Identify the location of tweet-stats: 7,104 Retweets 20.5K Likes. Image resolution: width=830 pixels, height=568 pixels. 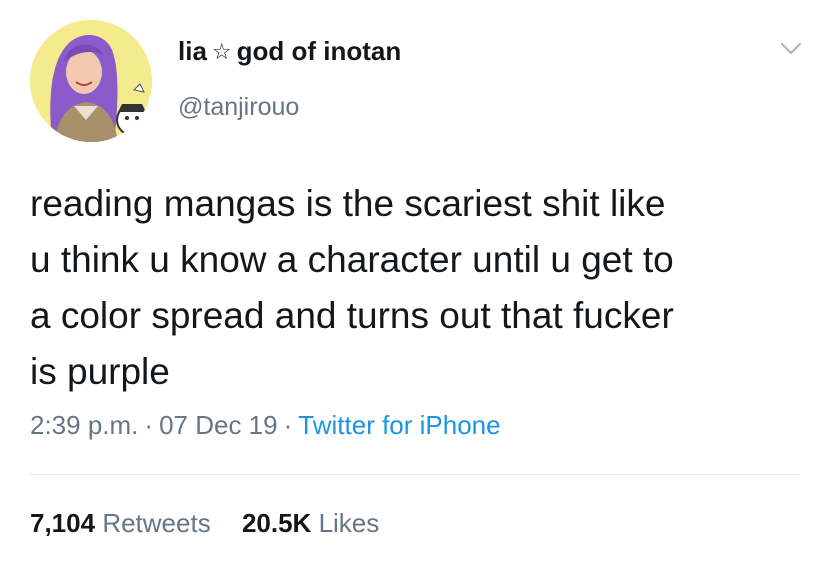
(216, 523).